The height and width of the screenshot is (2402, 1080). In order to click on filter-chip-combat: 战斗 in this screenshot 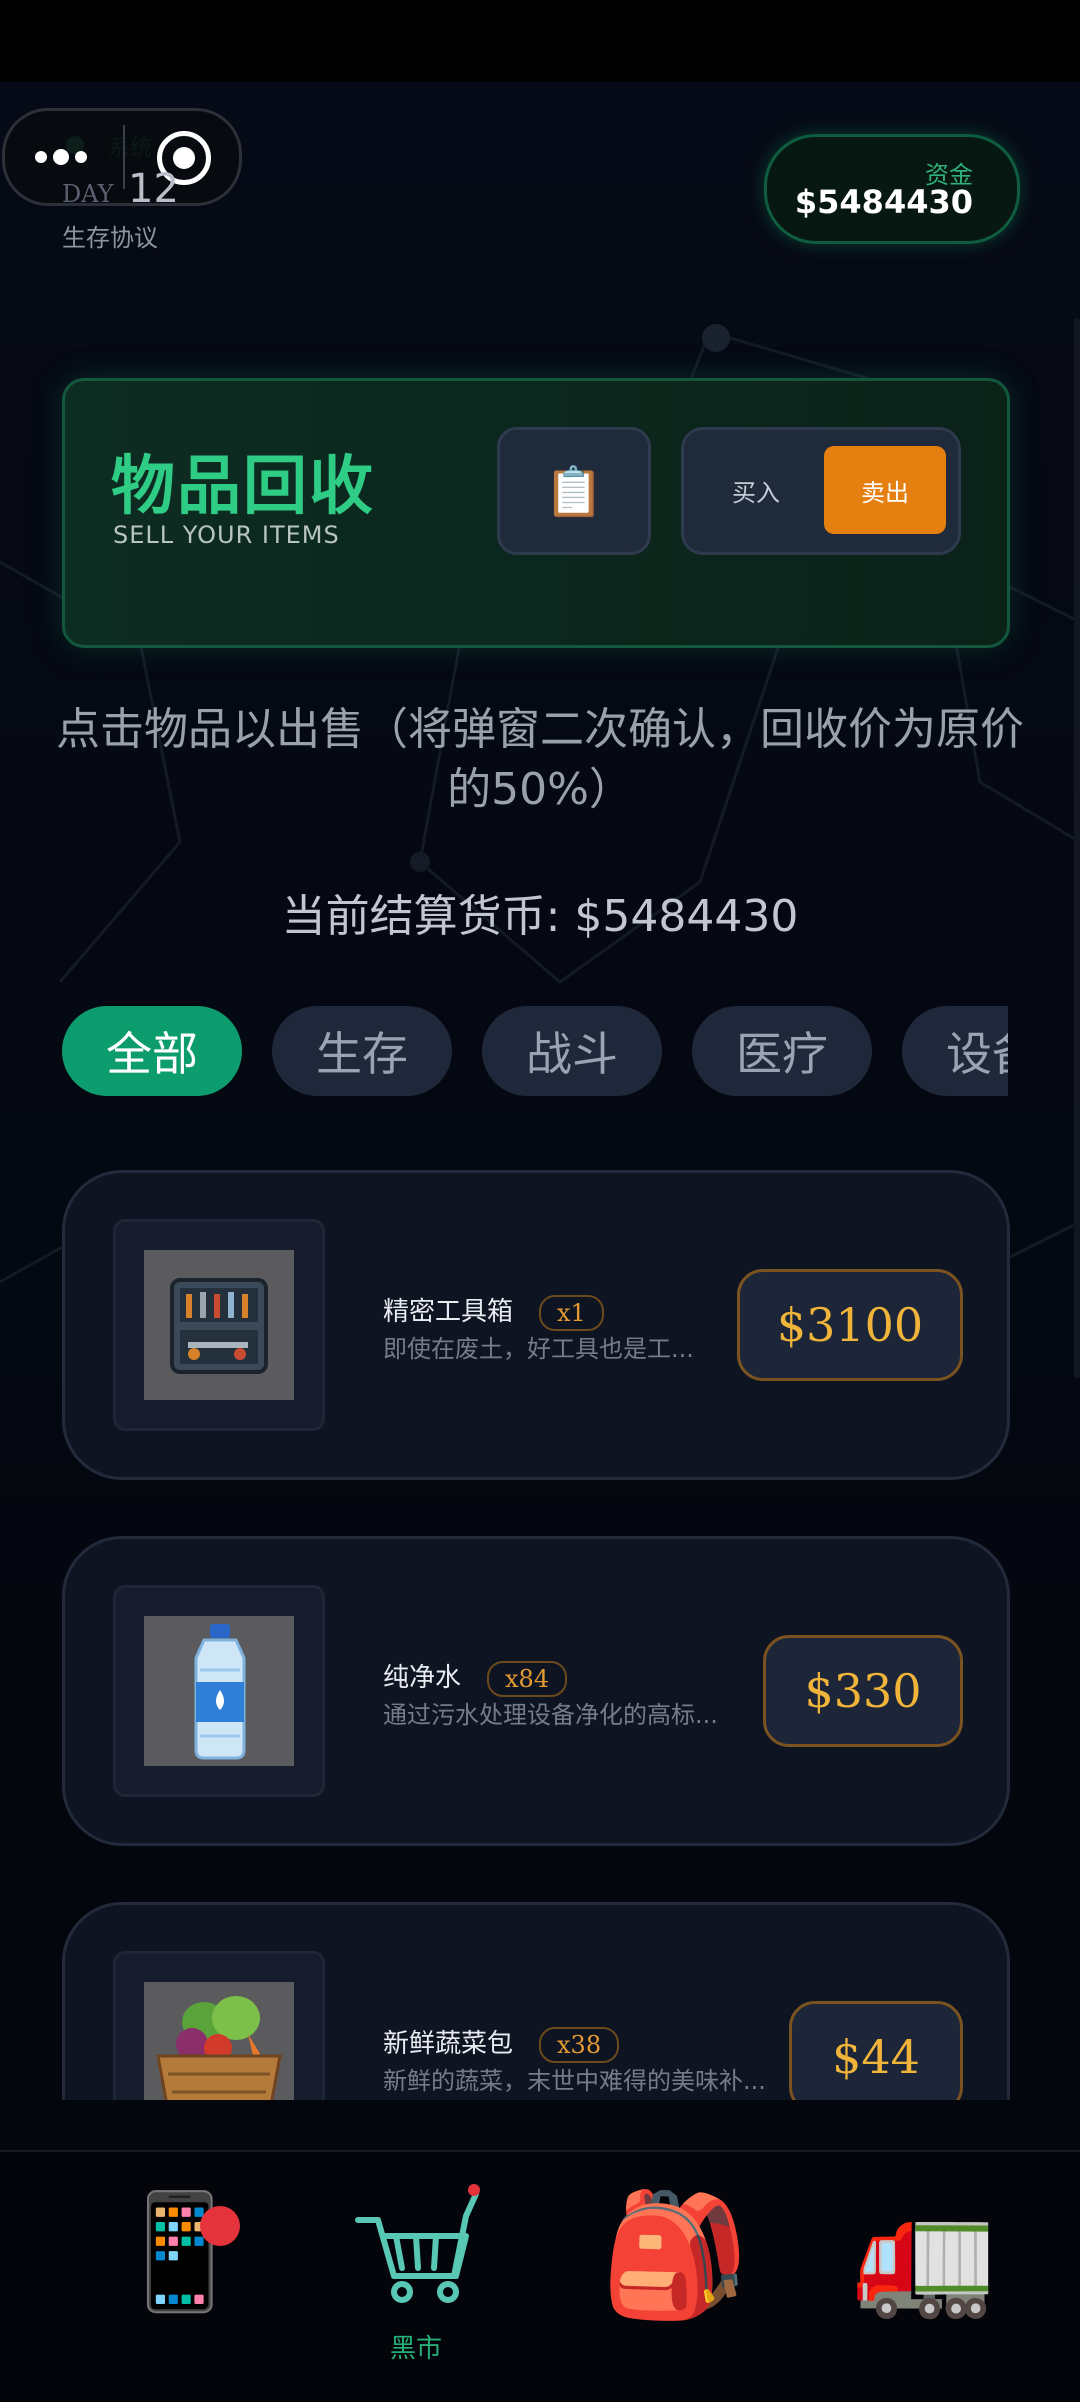, I will do `click(572, 1051)`.